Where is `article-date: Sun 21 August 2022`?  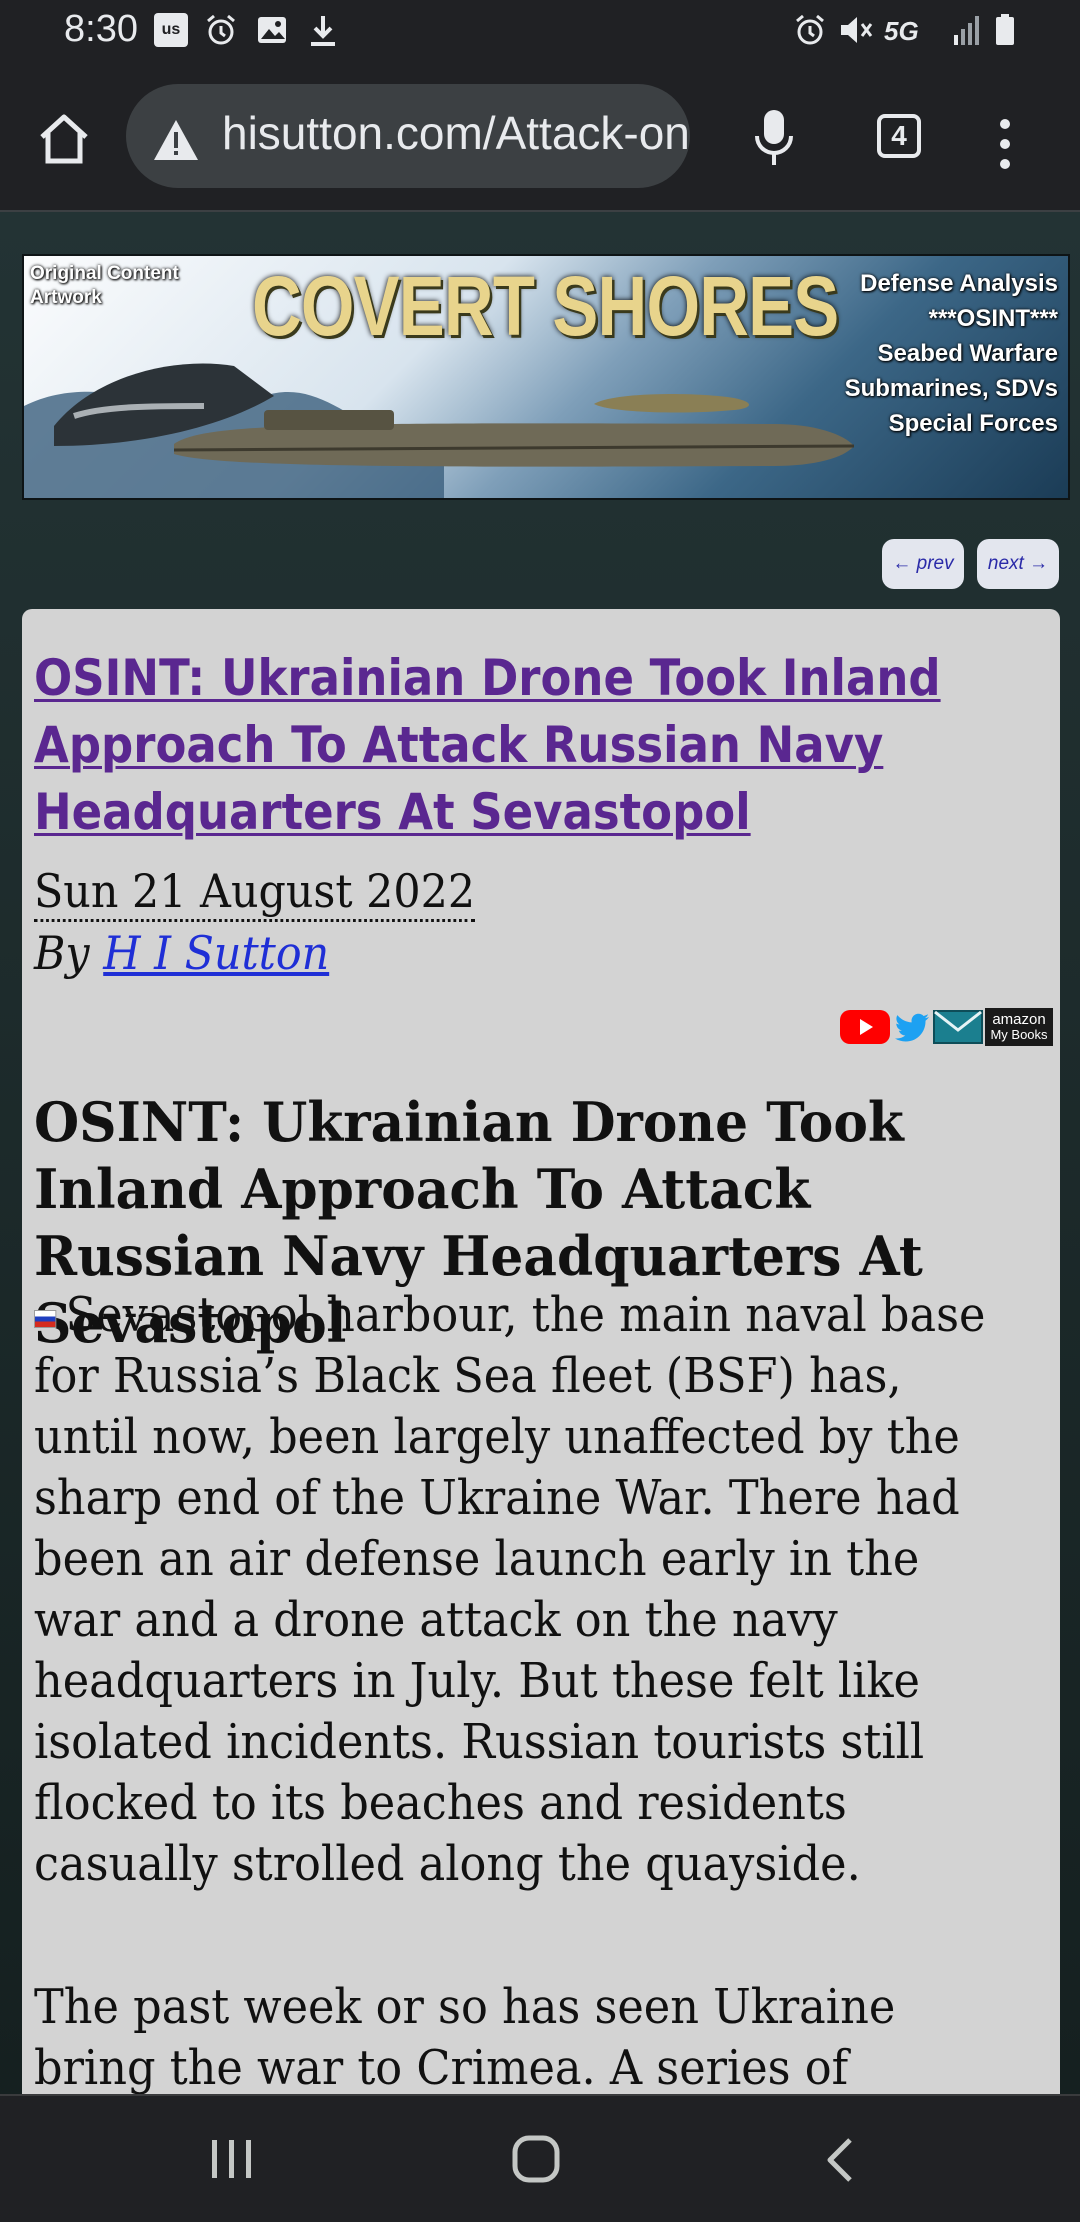
article-date: Sun 21 August 2022 is located at coordinates (255, 892).